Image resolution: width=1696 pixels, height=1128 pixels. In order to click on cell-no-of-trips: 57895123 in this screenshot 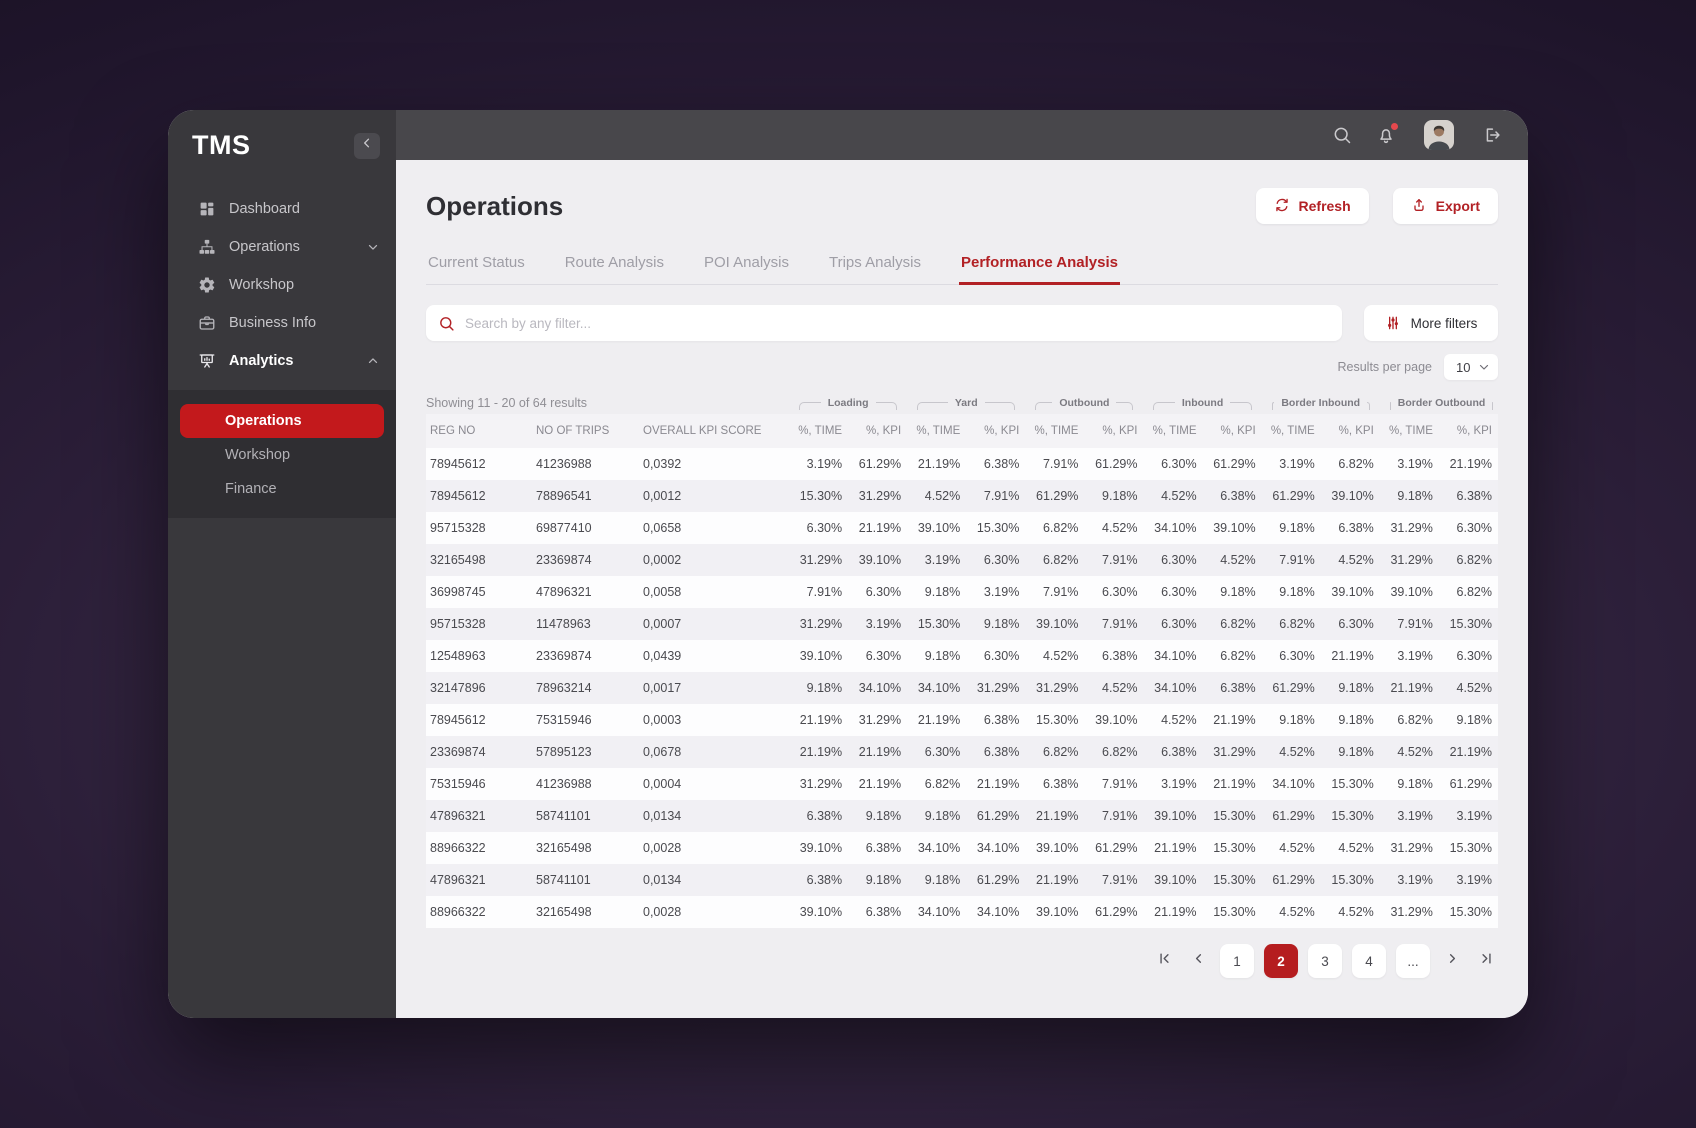, I will do `click(564, 752)`.